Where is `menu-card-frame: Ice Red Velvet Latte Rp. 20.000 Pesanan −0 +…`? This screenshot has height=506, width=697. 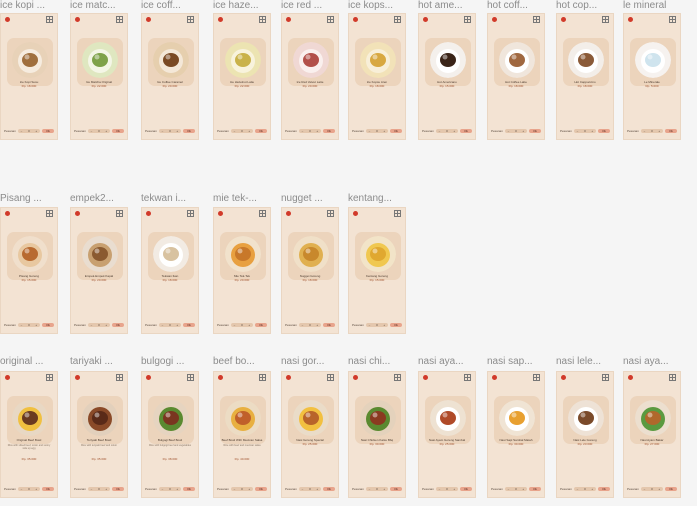 menu-card-frame: Ice Red Velvet Latte Rp. 20.000 Pesanan −0 +… is located at coordinates (310, 76).